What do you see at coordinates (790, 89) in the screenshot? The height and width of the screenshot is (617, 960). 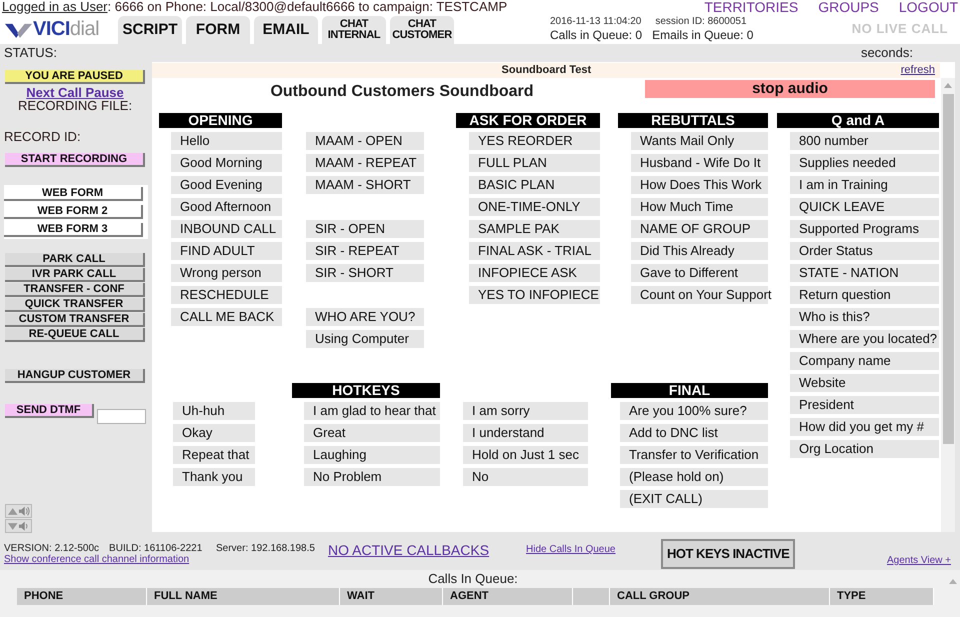 I see `stop-audio-button: stop audio` at bounding box center [790, 89].